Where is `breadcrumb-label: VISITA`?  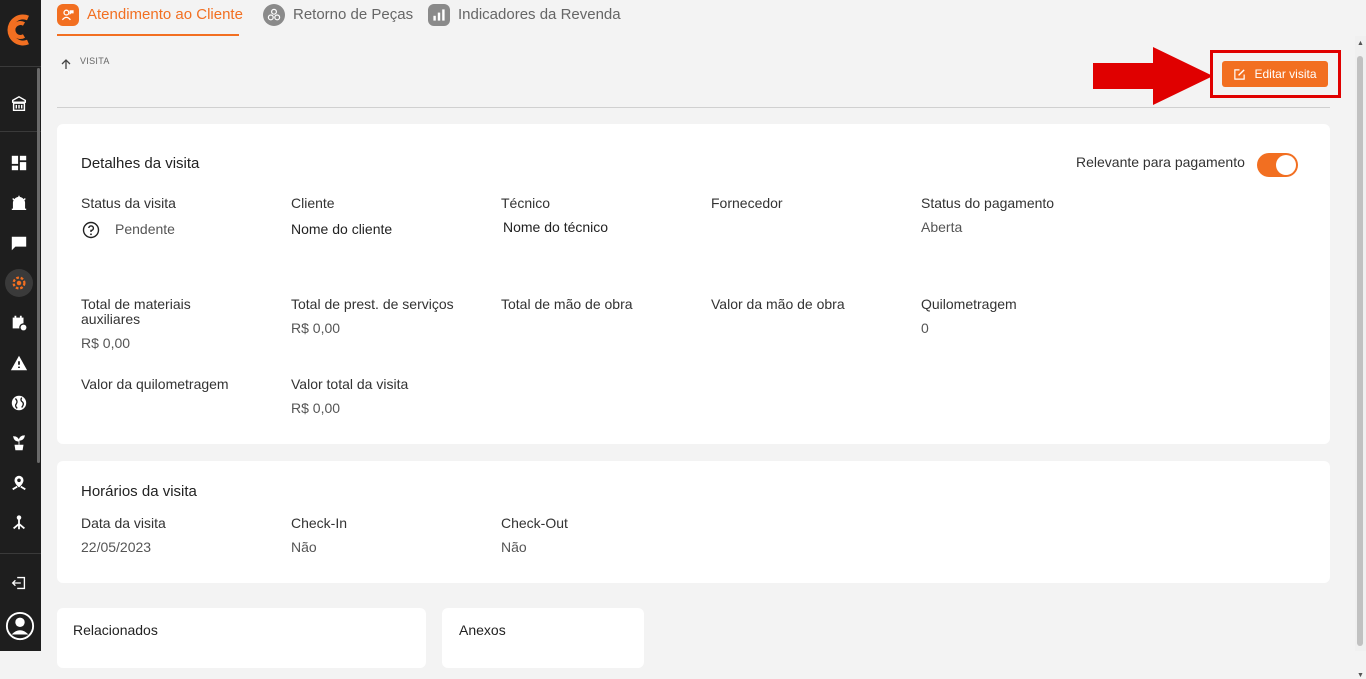 breadcrumb-label: VISITA is located at coordinates (95, 61).